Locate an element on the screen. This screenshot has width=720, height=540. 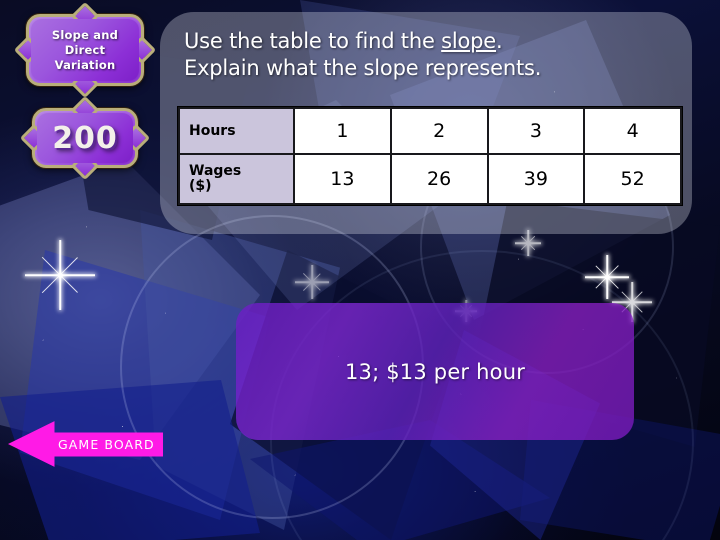
answer-text: 13; $13 per hour is located at coordinates (435, 371).